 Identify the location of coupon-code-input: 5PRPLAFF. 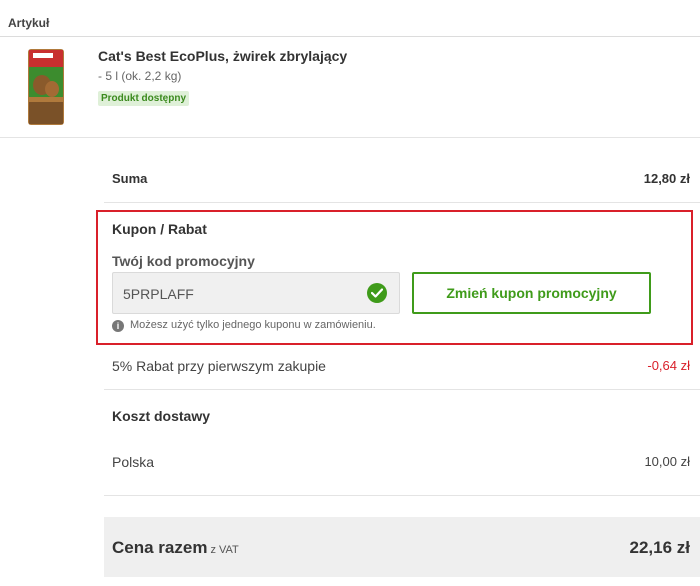
(256, 293).